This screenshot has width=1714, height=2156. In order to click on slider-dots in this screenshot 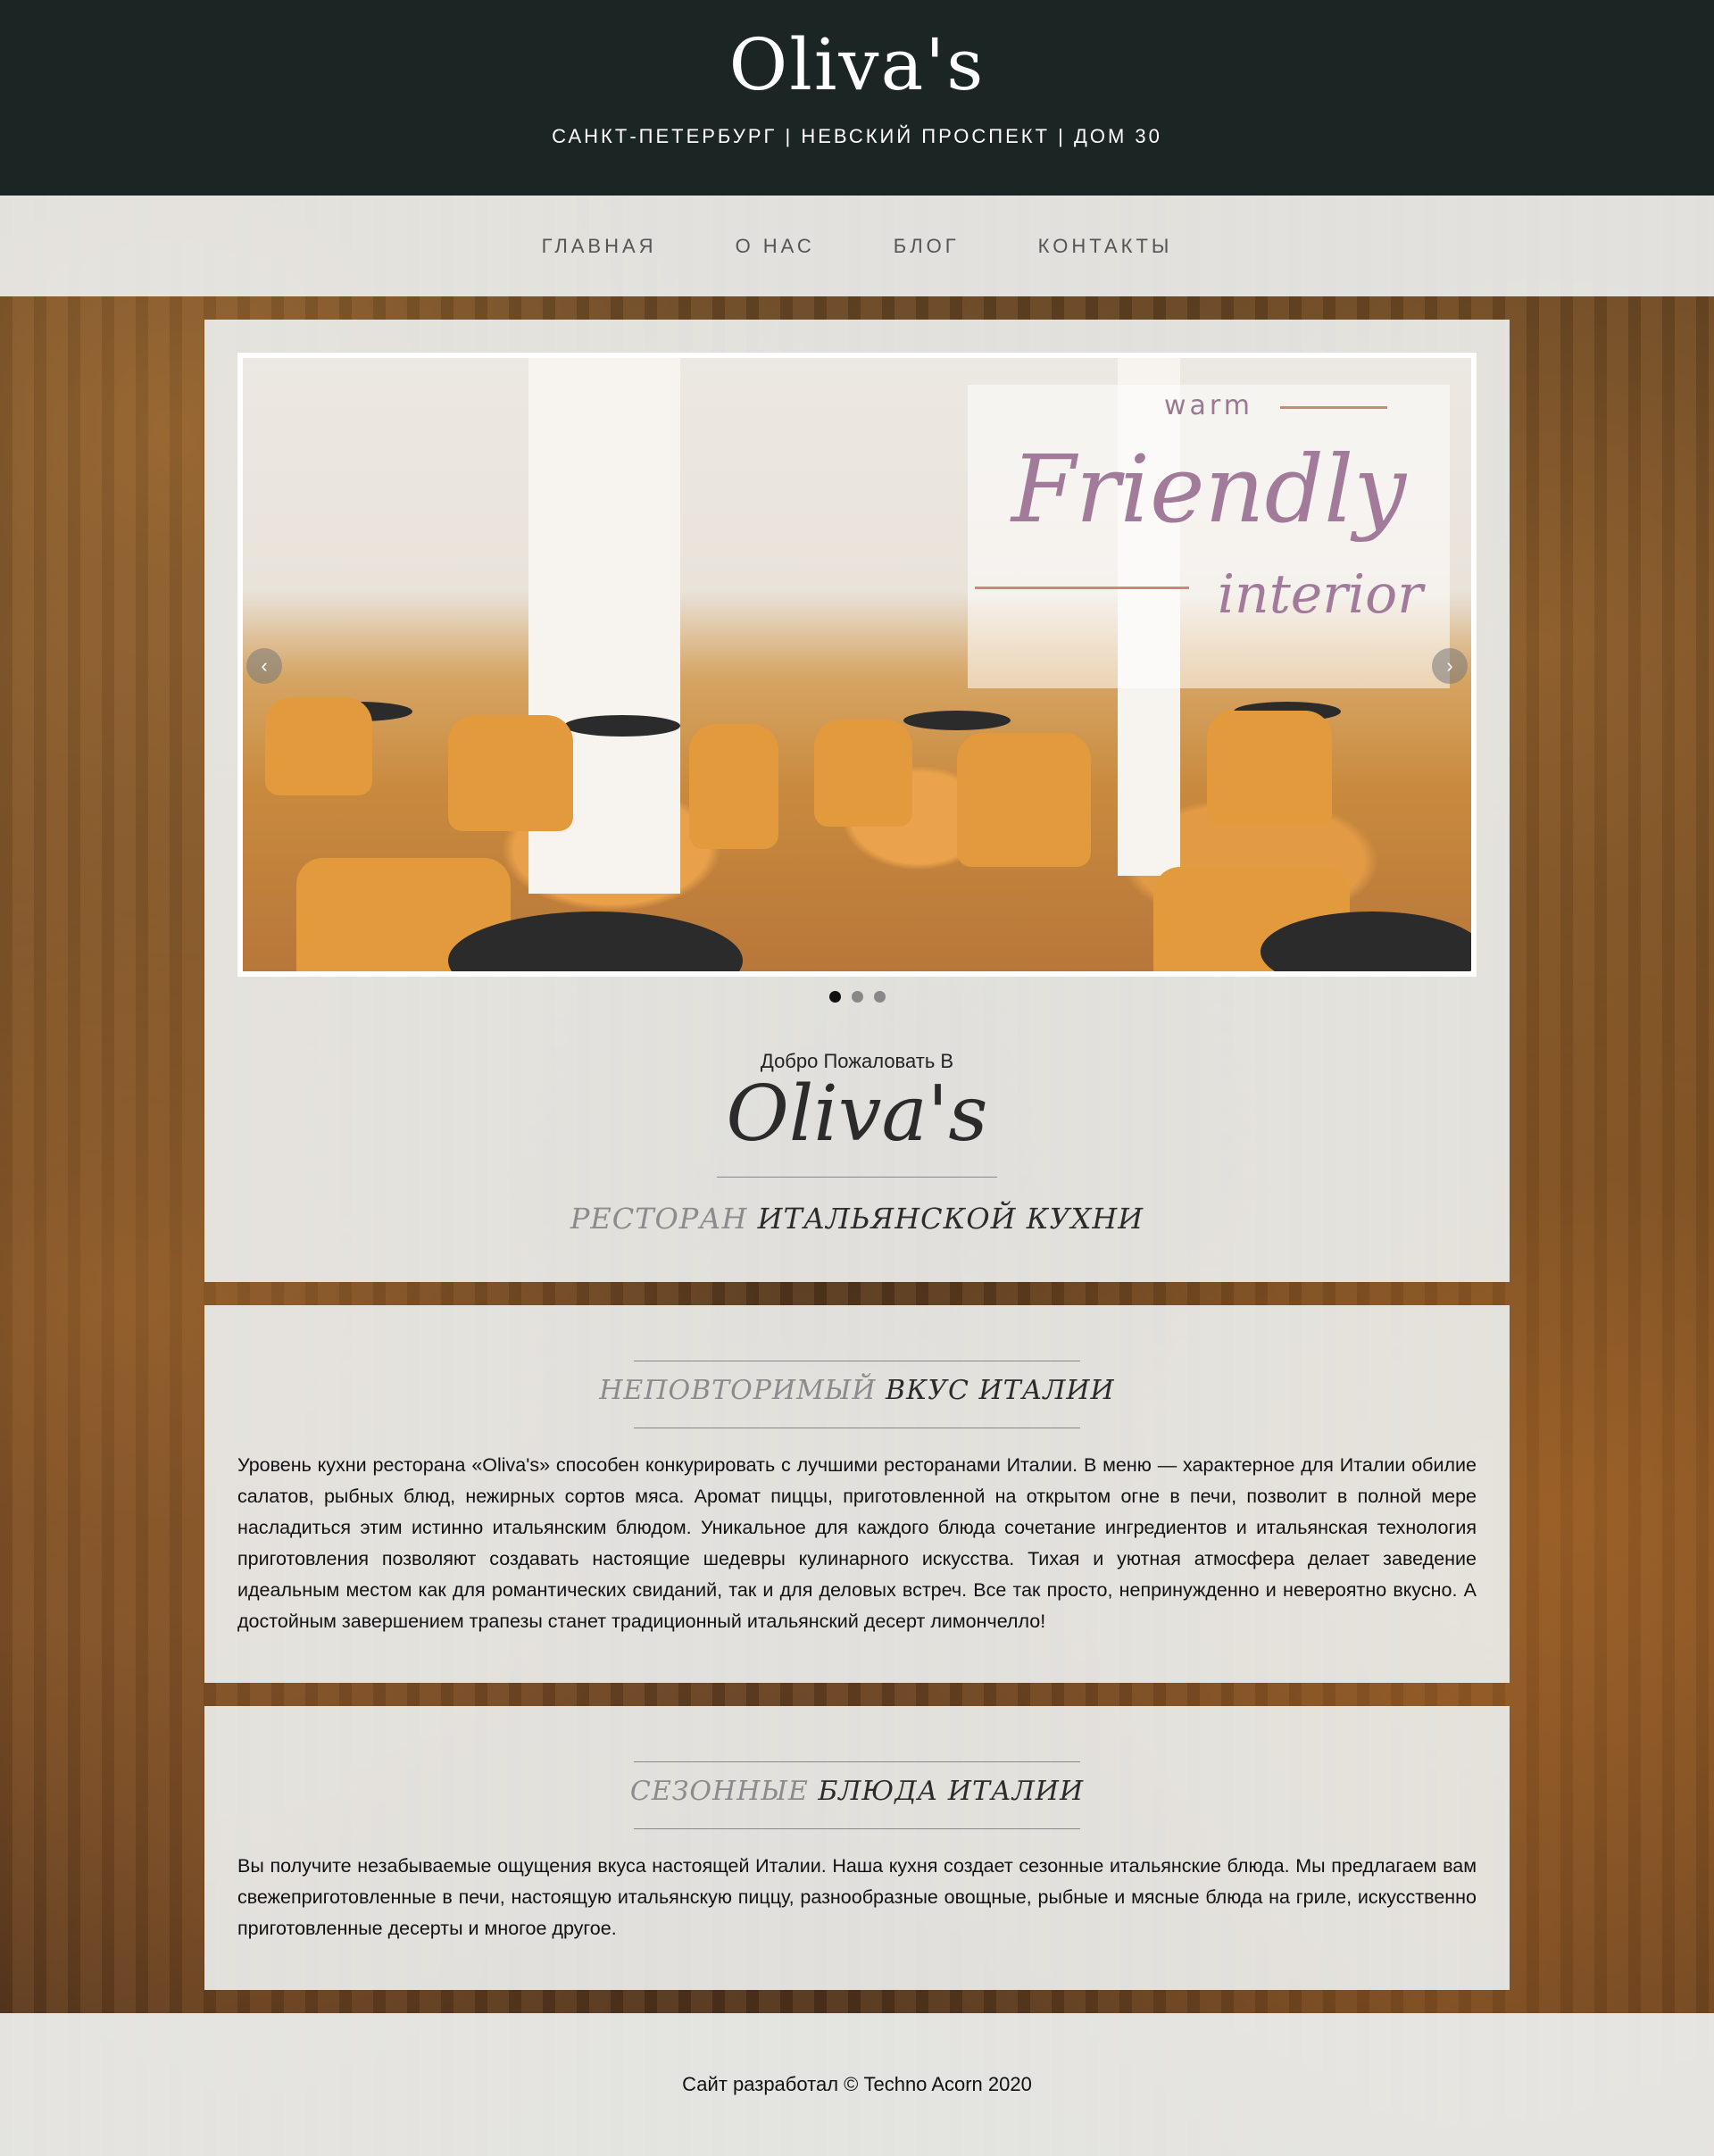, I will do `click(857, 997)`.